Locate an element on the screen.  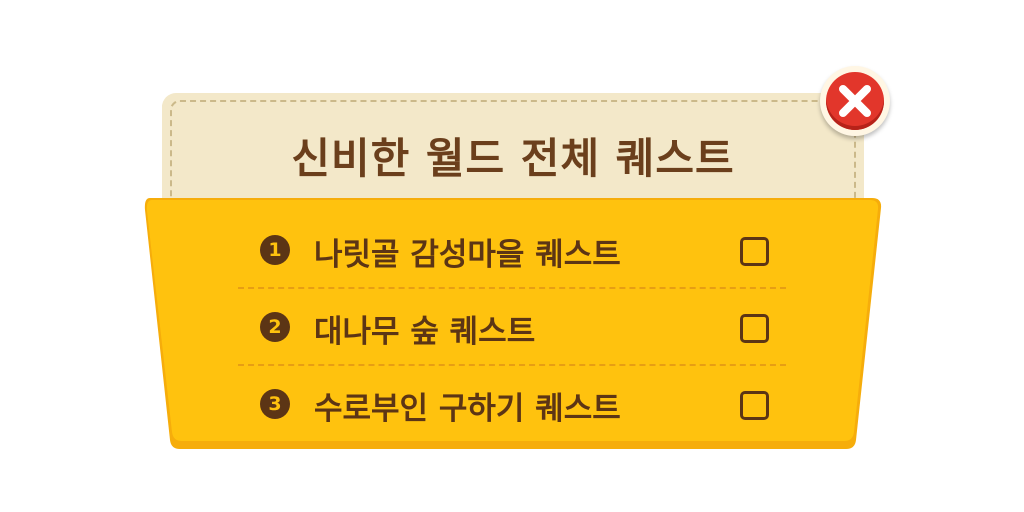
close-button is located at coordinates (855, 101).